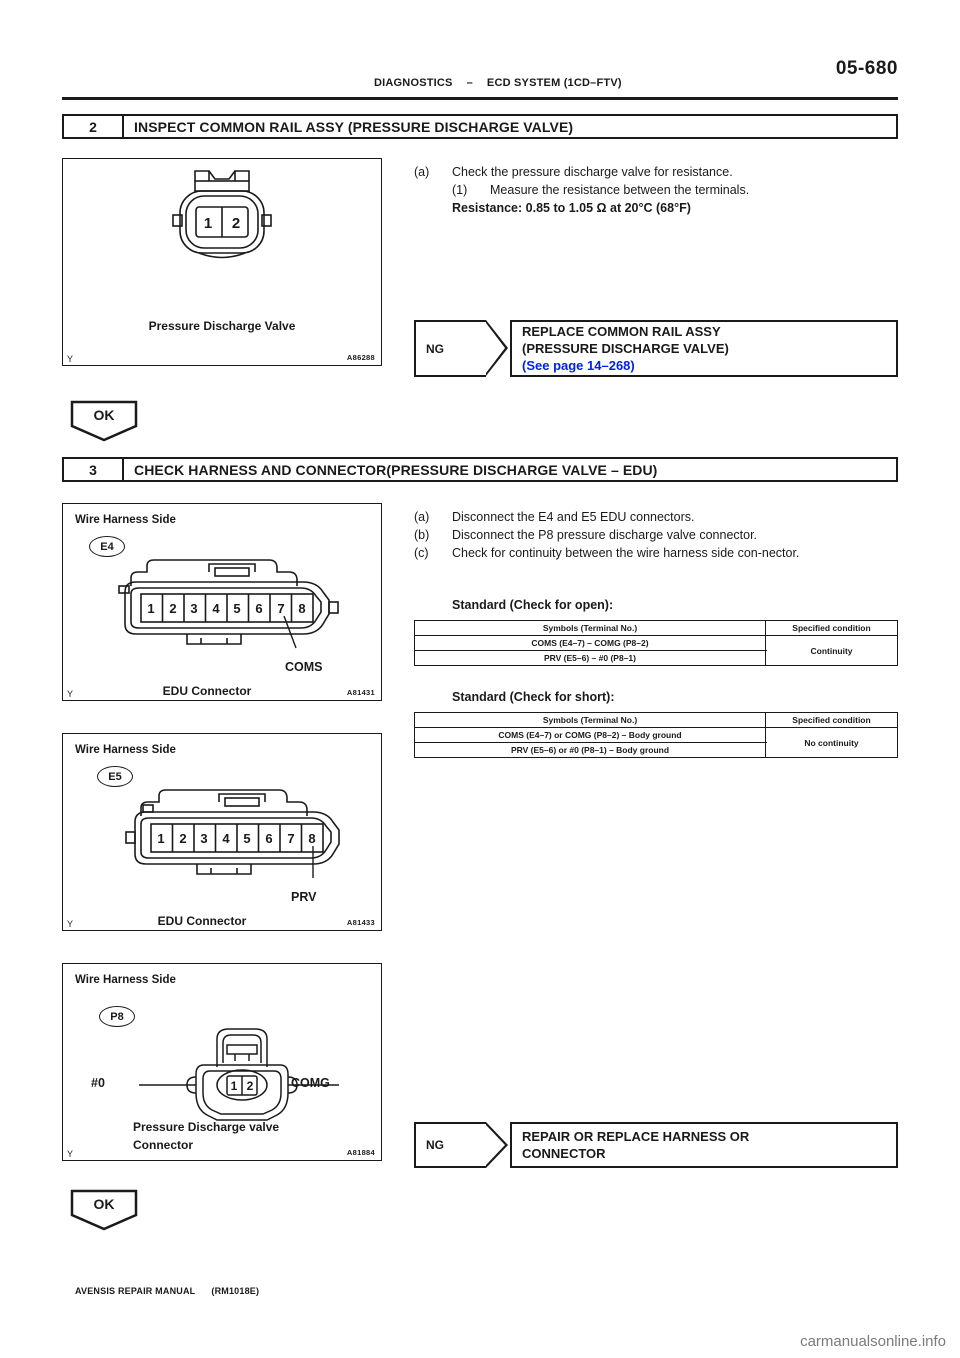  I want to click on figure-caption-line1: Pressure Discharge valve, so click(206, 1127).